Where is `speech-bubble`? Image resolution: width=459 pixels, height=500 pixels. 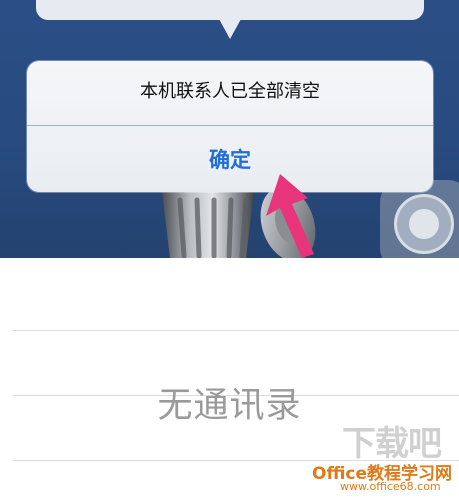
speech-bubble is located at coordinates (230, 10).